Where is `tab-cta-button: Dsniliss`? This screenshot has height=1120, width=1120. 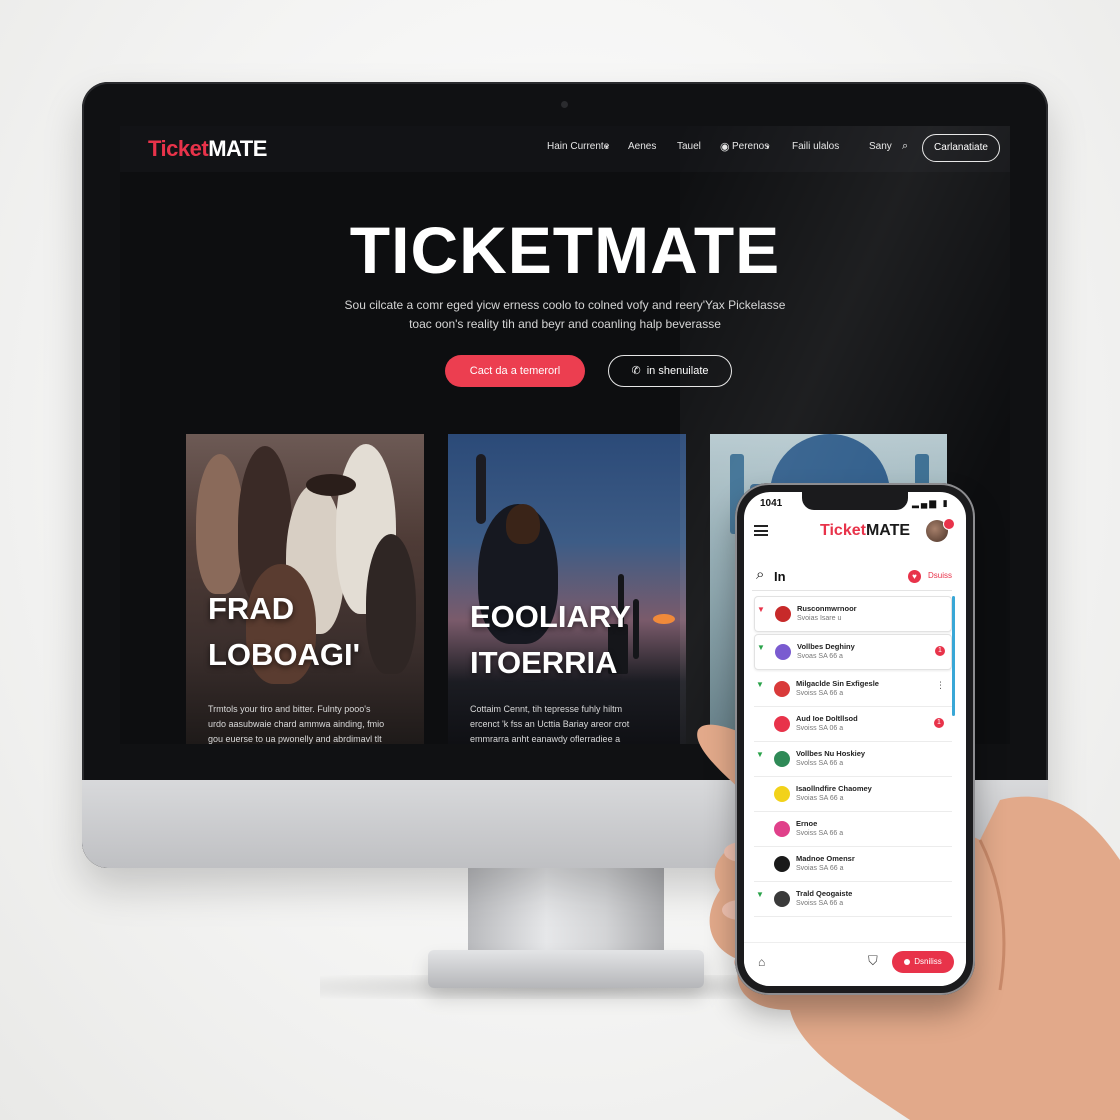 tab-cta-button: Dsniliss is located at coordinates (923, 962).